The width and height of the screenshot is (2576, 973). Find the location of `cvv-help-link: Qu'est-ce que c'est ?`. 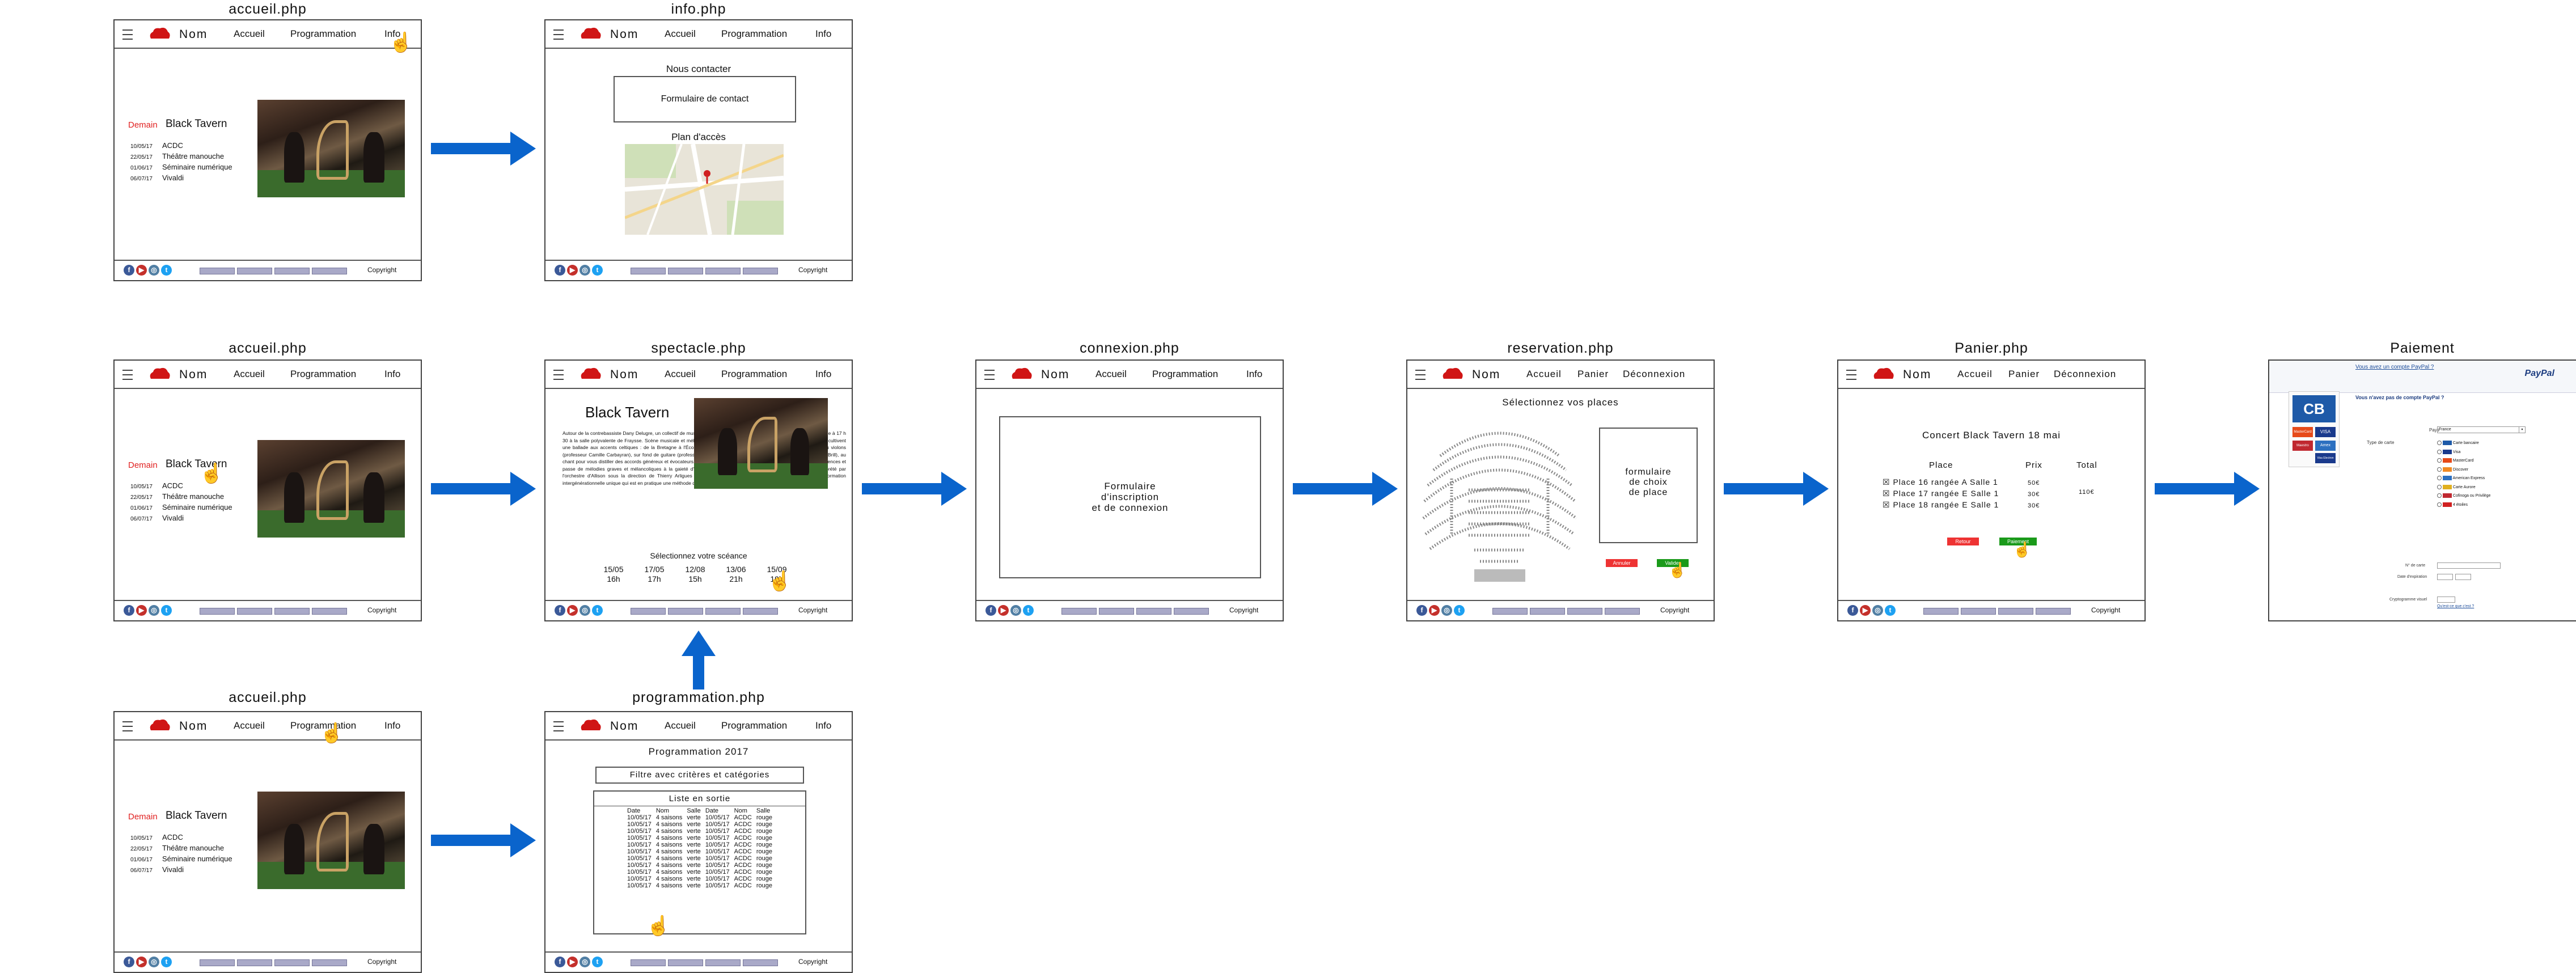

cvv-help-link: Qu'est-ce que c'est ? is located at coordinates (2455, 606).